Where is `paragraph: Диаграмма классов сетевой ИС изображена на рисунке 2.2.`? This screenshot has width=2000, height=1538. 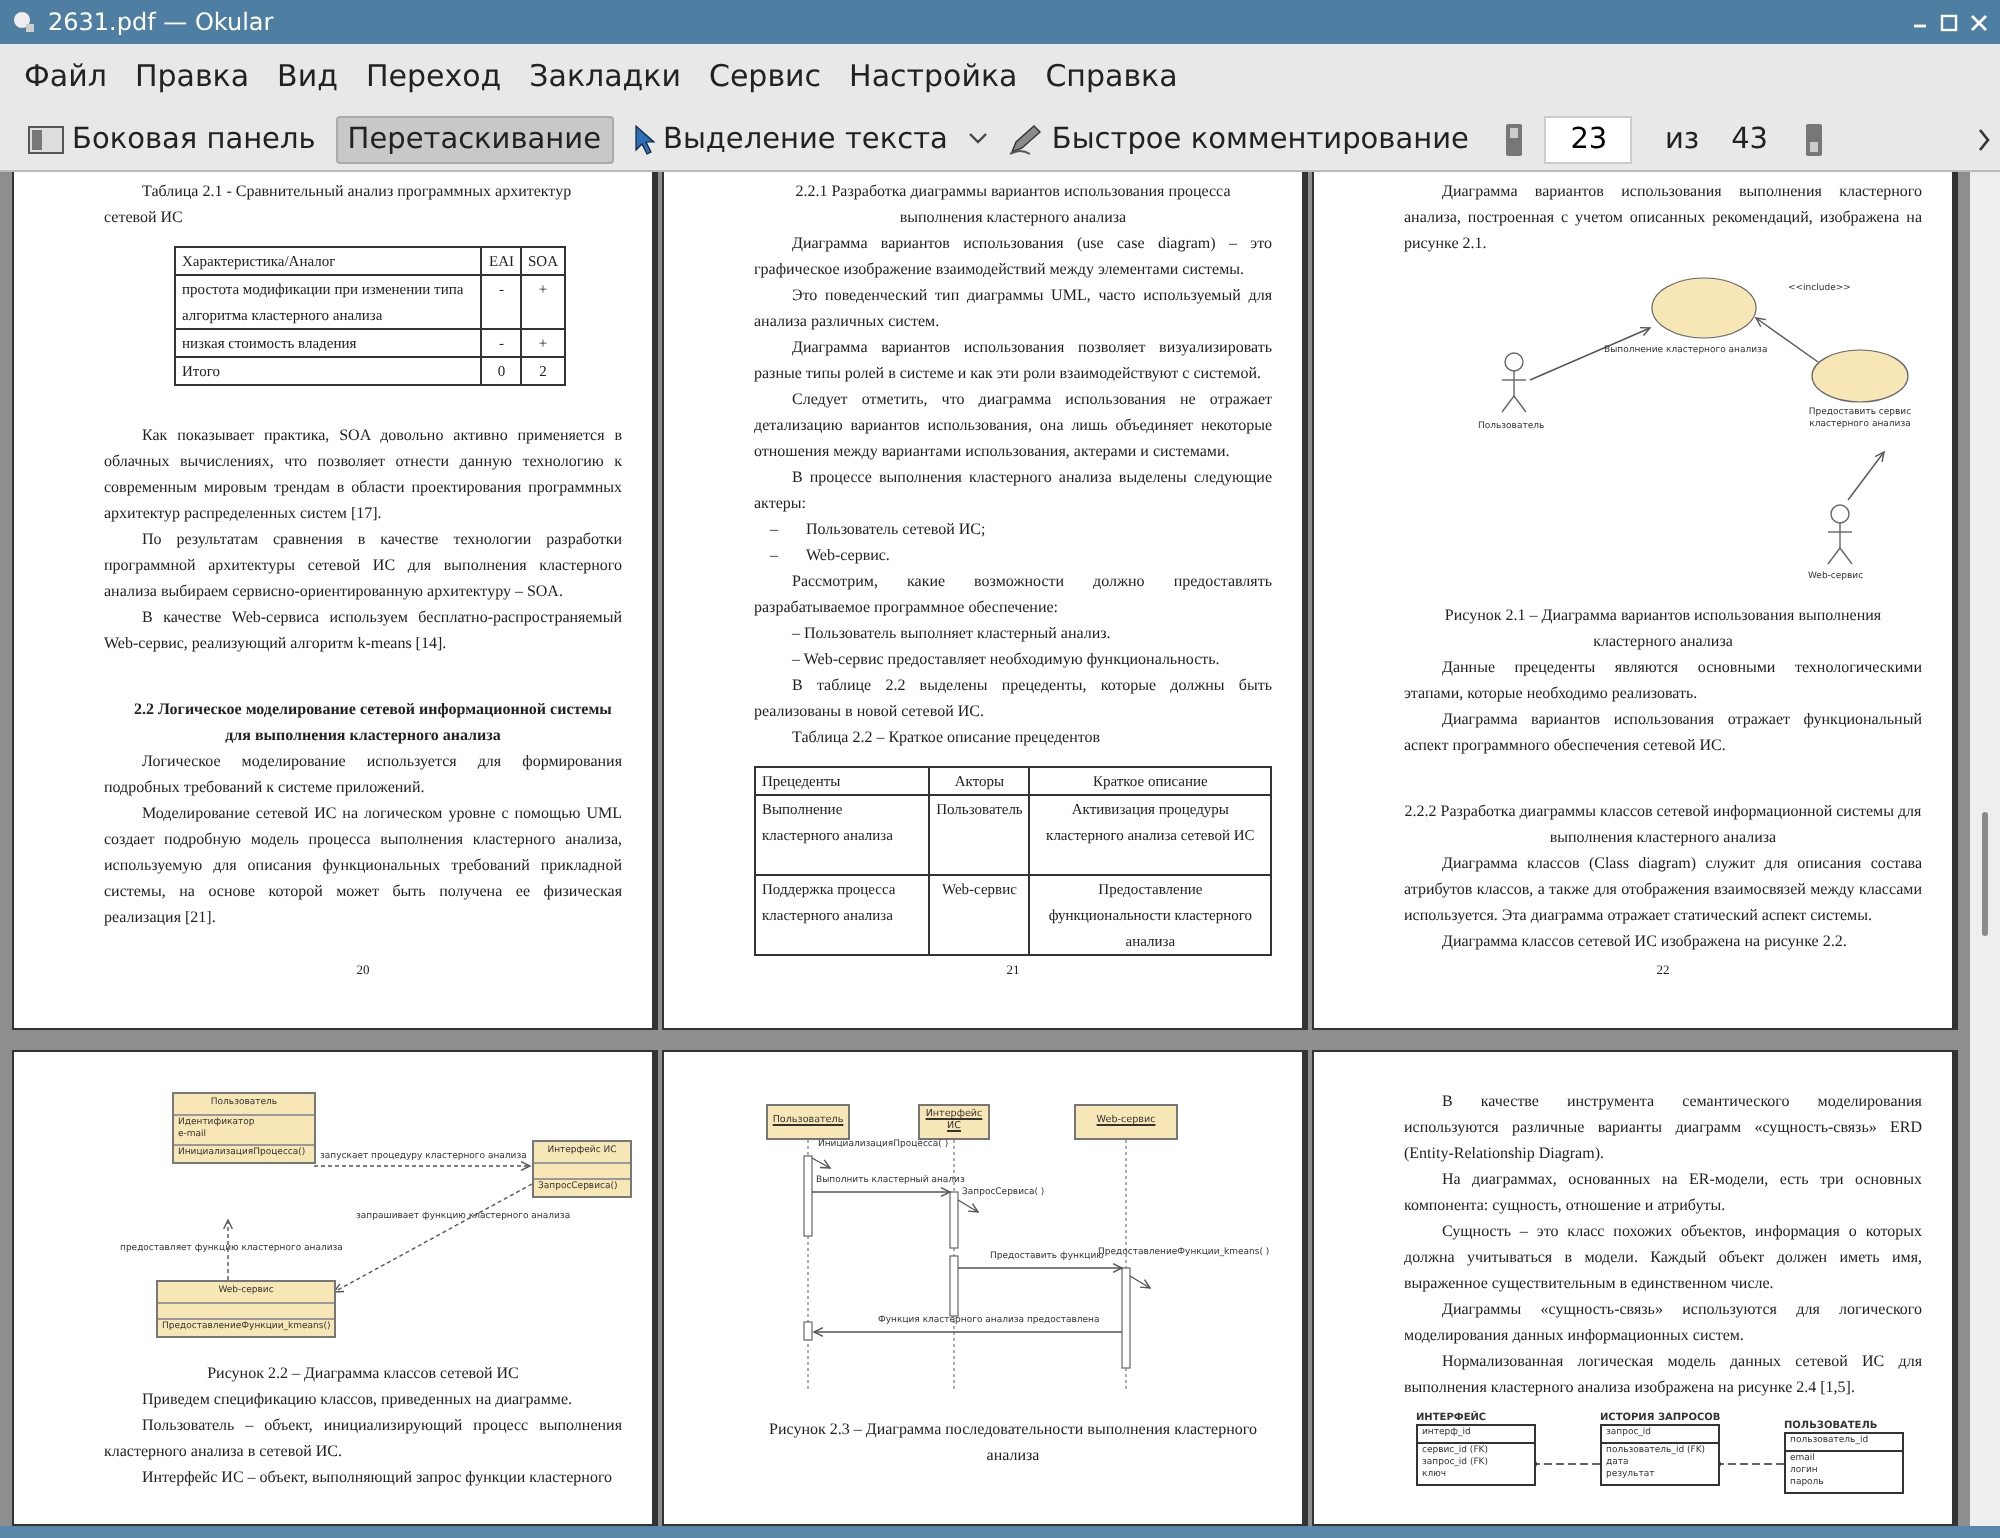
paragraph: Диаграмма классов сетевой ИС изображена на рисунке 2.2. is located at coordinates (1644, 942).